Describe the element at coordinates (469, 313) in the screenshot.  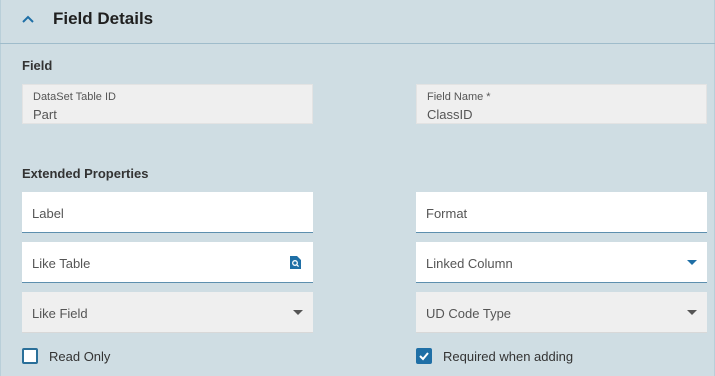
I see `ud-code-type-placeholder: UD Code Type` at that location.